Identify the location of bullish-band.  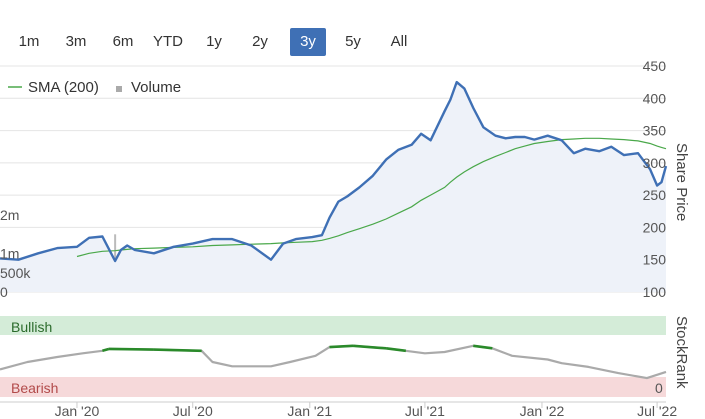
(333, 325).